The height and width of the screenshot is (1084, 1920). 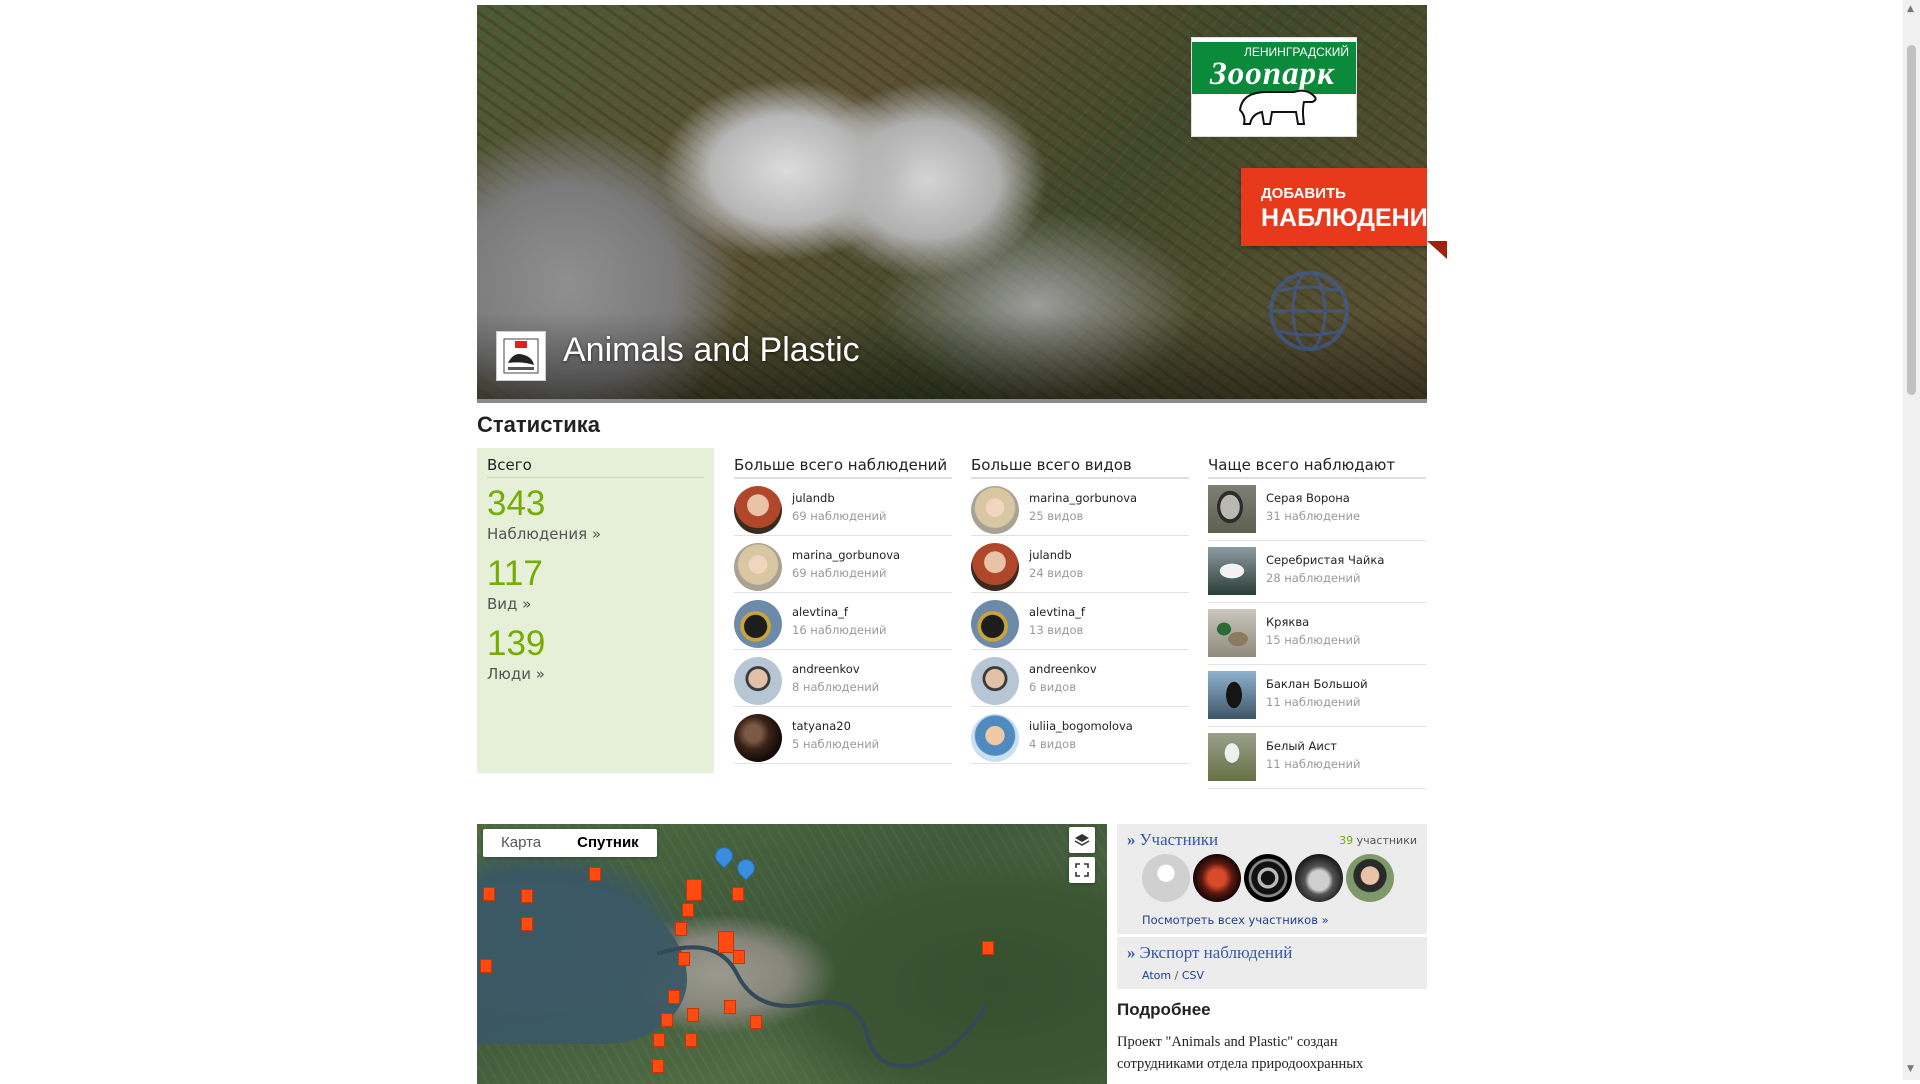 I want to click on export-title: Экспорт наблюдений, so click(x=1216, y=952).